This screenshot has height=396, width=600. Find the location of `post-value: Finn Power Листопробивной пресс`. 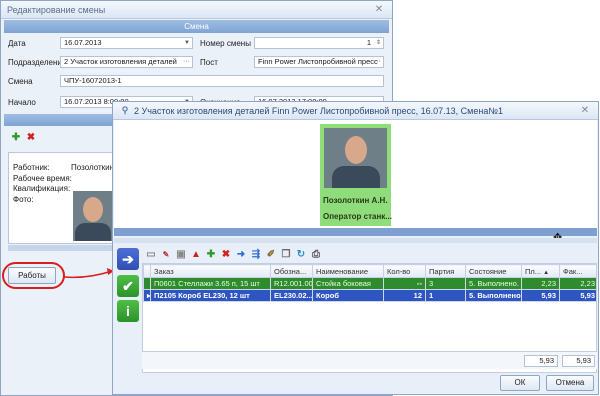

post-value: Finn Power Листопробивной пресс is located at coordinates (318, 61).